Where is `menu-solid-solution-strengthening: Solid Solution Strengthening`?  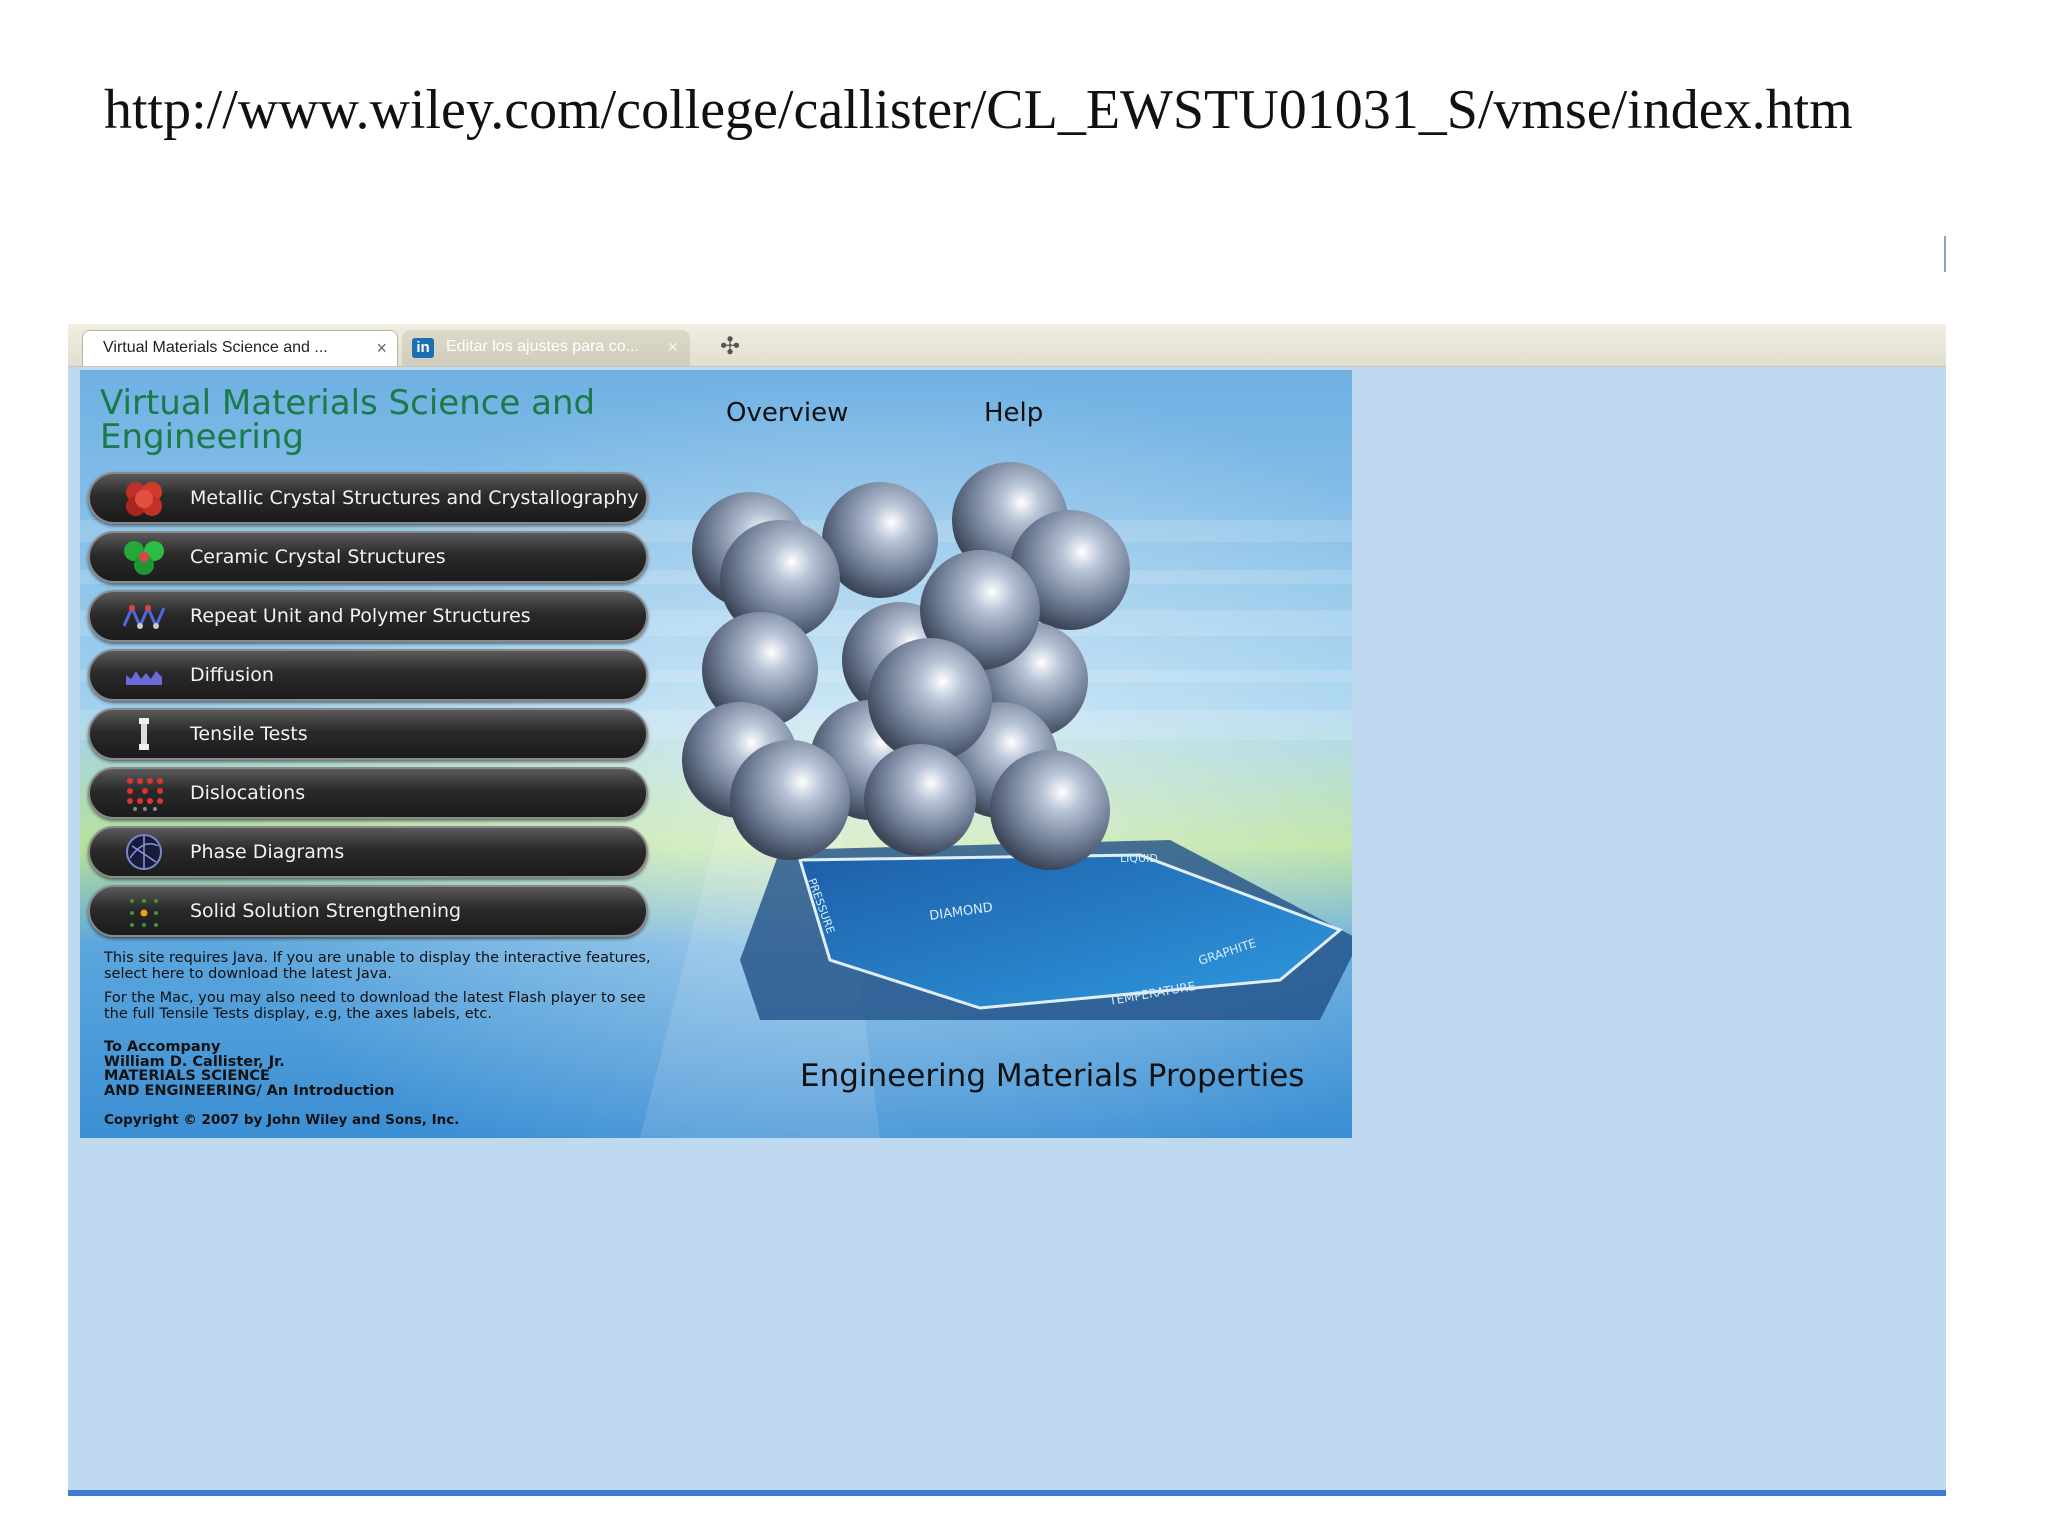
menu-solid-solution-strengthening: Solid Solution Strengthening is located at coordinates (368, 911).